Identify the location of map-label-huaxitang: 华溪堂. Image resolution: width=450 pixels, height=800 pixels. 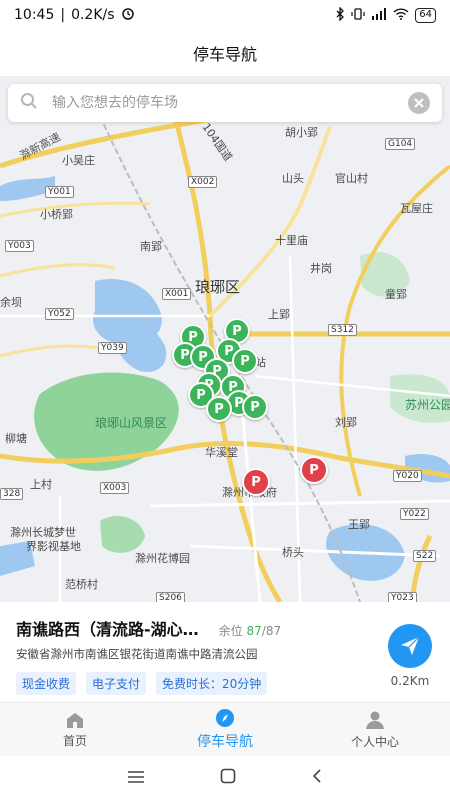
(221, 452).